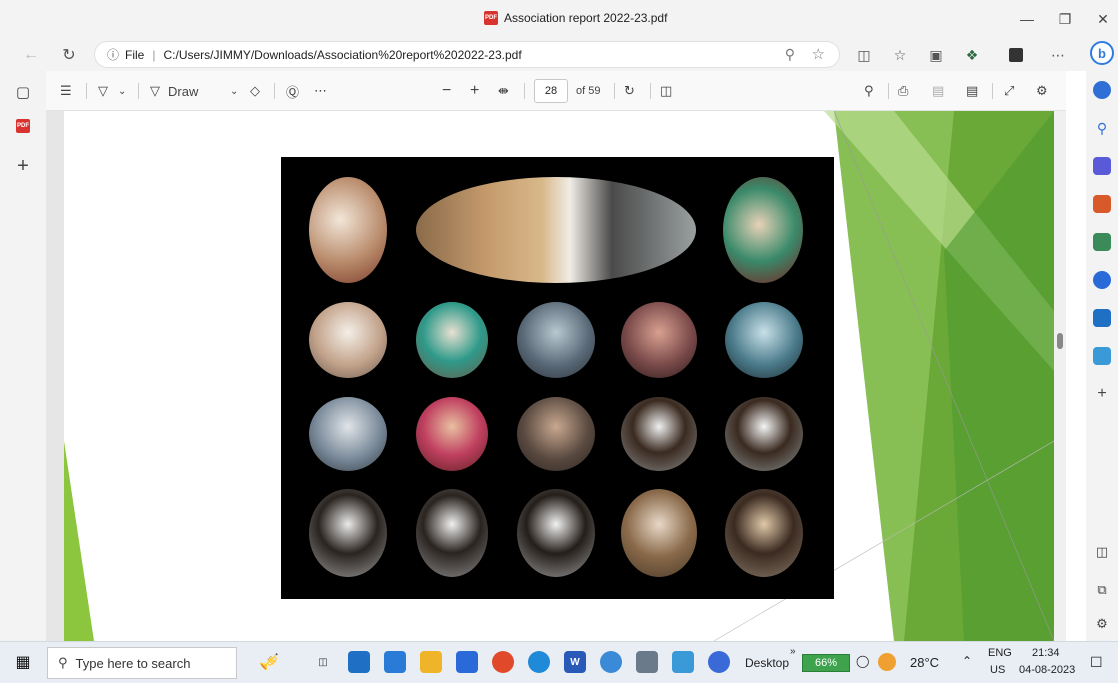  I want to click on notification-center-icon: ☐, so click(1096, 662).